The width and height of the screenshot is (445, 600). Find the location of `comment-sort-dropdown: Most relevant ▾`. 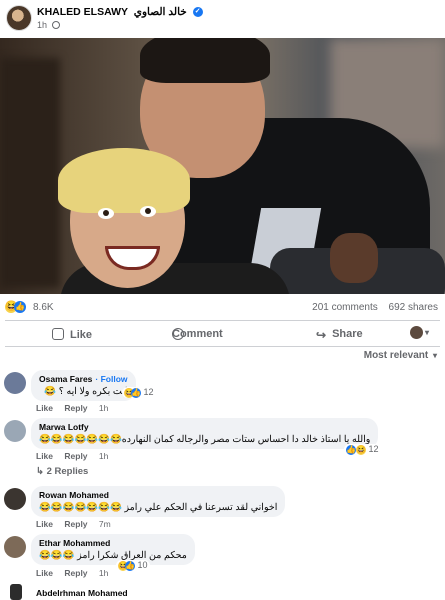

comment-sort-dropdown: Most relevant ▾ is located at coordinates (400, 355).